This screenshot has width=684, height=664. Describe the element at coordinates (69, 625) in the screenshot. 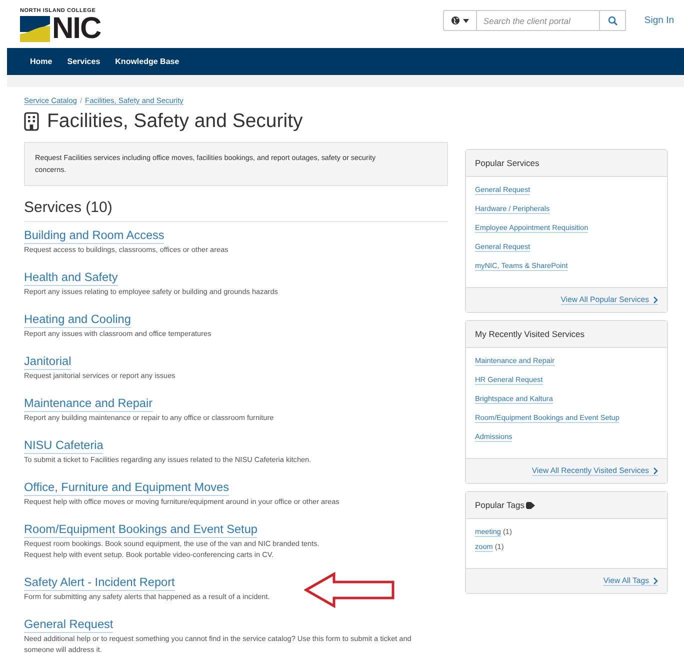

I see `service-title-link: General Request` at that location.